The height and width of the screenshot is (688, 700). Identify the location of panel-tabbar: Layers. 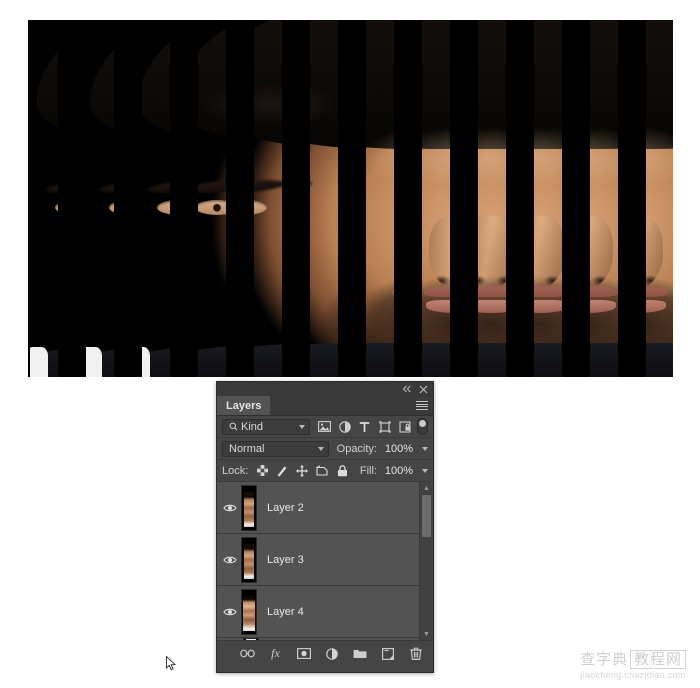
(325, 406).